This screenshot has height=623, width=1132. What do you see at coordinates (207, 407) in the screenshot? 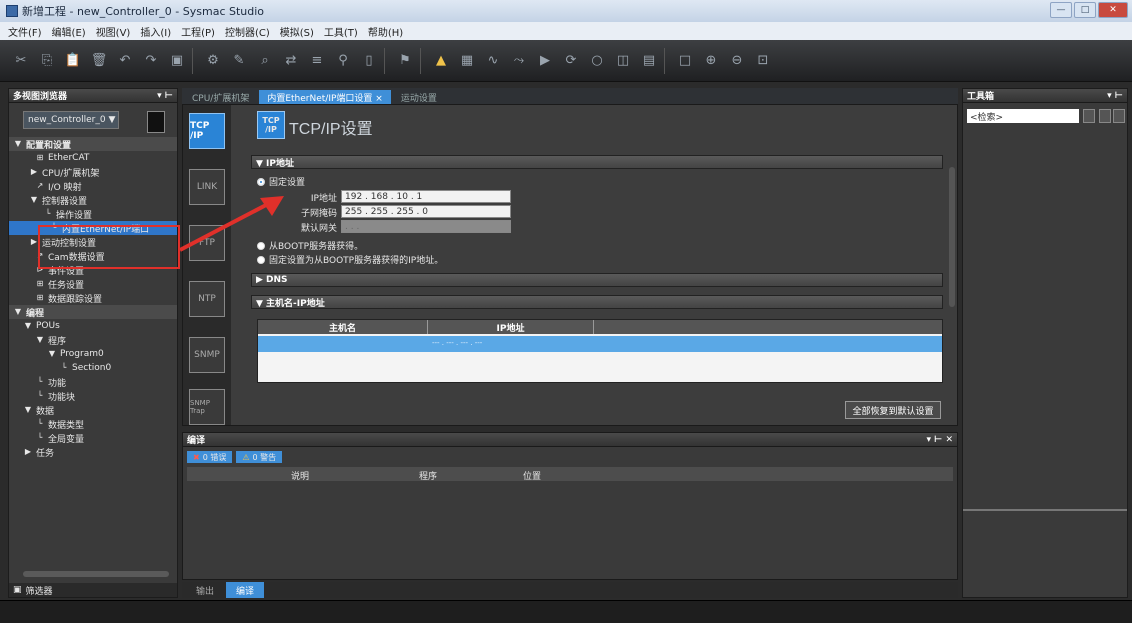
I see `category-tab-snmp-trap: SNMP Trap` at bounding box center [207, 407].